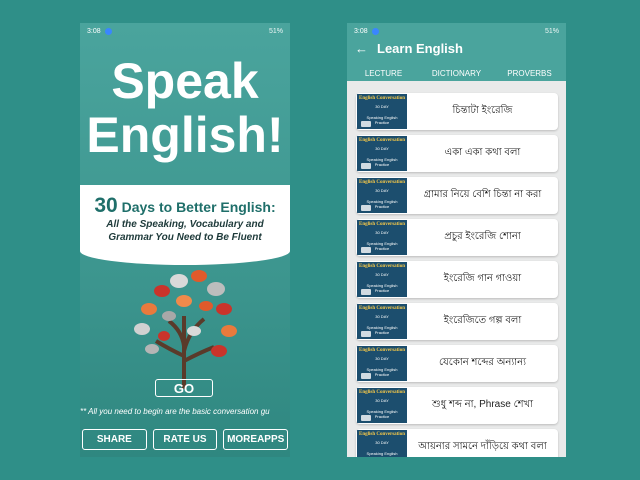  Describe the element at coordinates (482, 320) in the screenshot. I see `list-item-label: ইংরেজিতে গল্প বলা` at that location.